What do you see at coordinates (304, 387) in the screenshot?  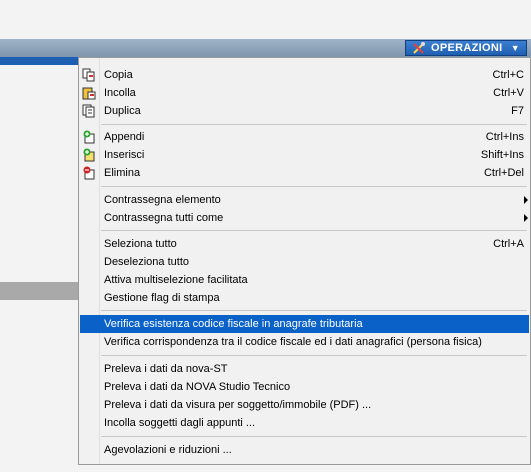 I see `menu-item-preleva-nova-studio: Preleva i dati da NOVA Studio Tecnico` at bounding box center [304, 387].